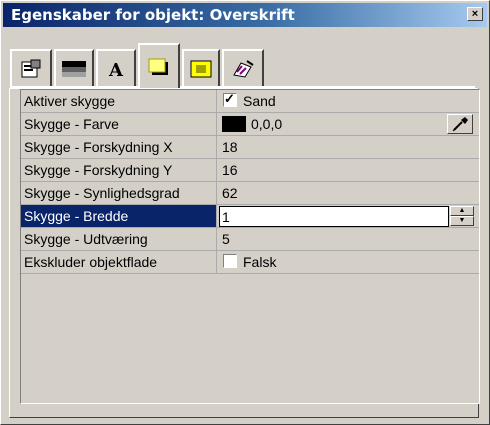 This screenshot has height=425, width=490. Describe the element at coordinates (76, 216) in the screenshot. I see `property-label: Skygge - Bredde` at that location.